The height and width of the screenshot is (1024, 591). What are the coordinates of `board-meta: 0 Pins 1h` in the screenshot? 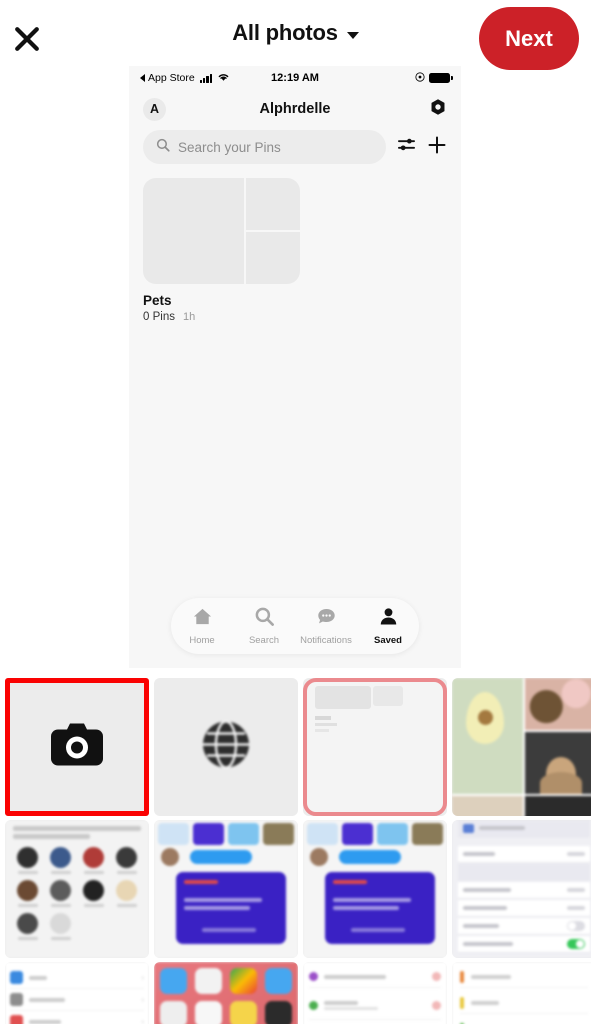 It's located at (295, 317).